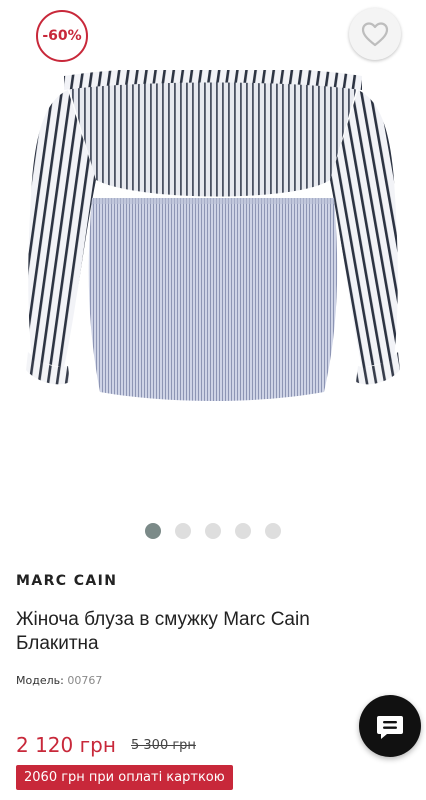 This screenshot has width=426, height=800. Describe the element at coordinates (40, 680) in the screenshot. I see `model-label: Модель:` at that location.